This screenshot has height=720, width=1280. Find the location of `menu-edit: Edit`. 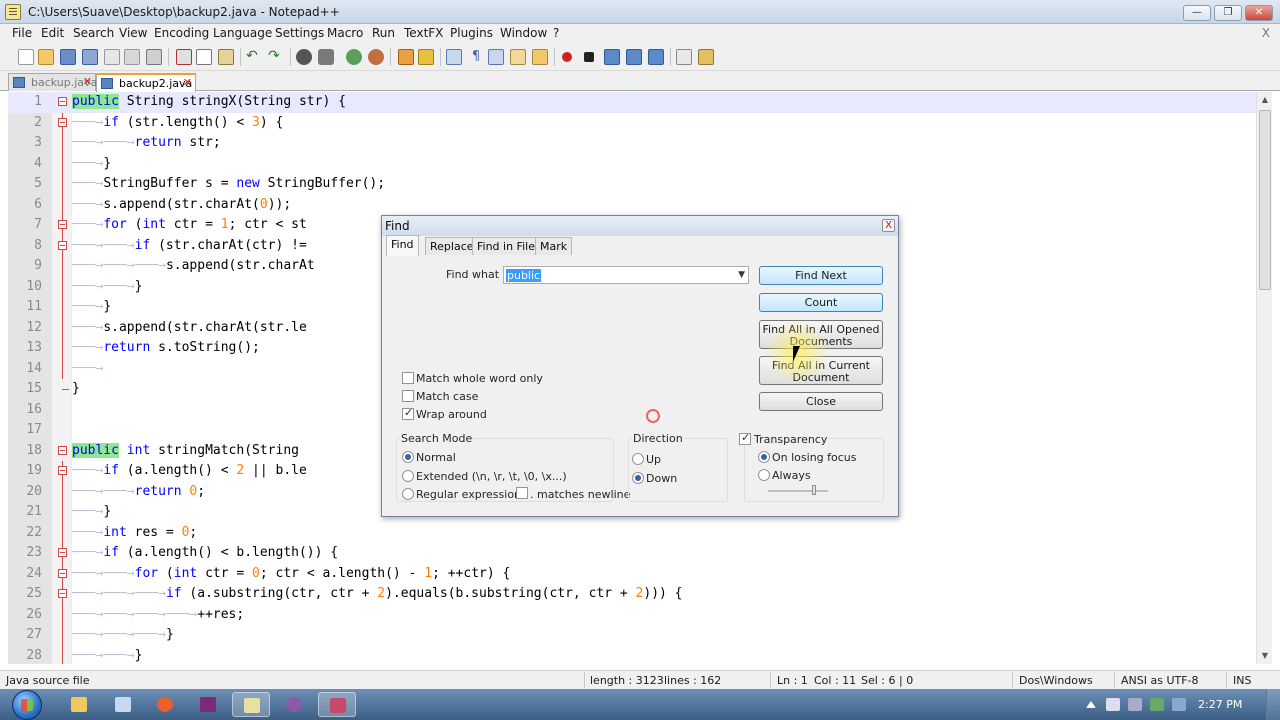

menu-edit: Edit is located at coordinates (52, 33).